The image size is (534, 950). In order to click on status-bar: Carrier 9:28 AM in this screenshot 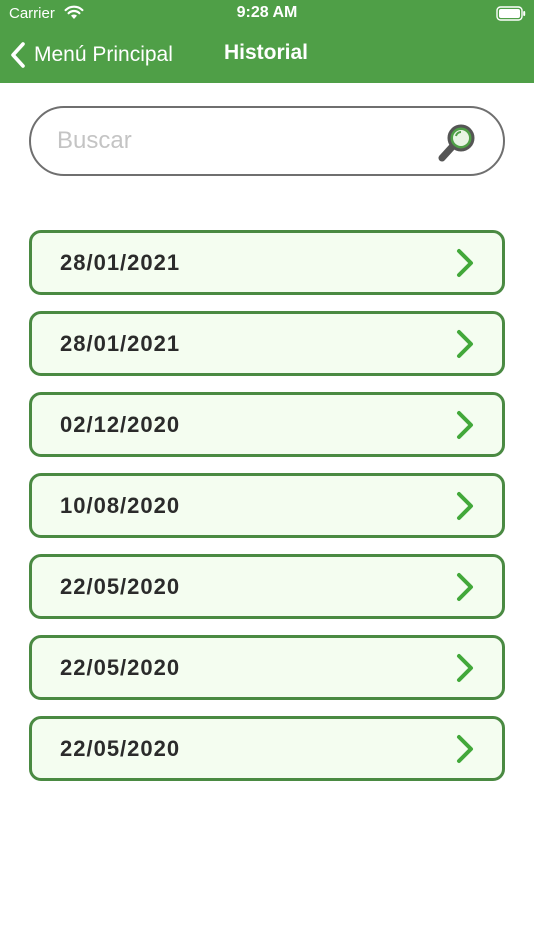, I will do `click(267, 14)`.